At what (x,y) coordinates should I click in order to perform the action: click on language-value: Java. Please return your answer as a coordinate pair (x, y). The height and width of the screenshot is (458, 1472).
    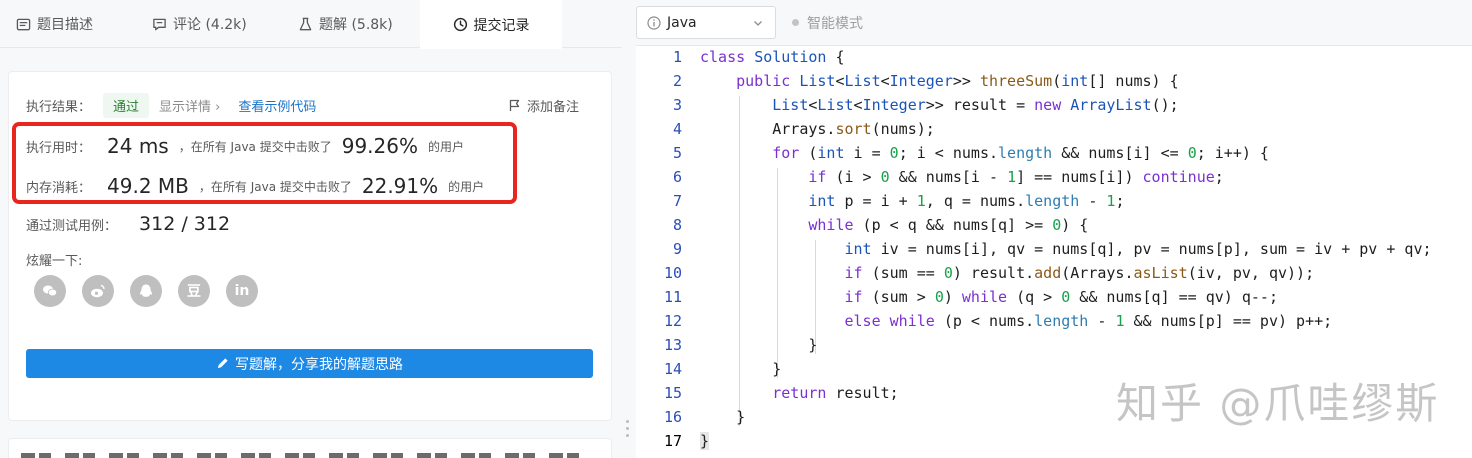
    Looking at the image, I should click on (682, 22).